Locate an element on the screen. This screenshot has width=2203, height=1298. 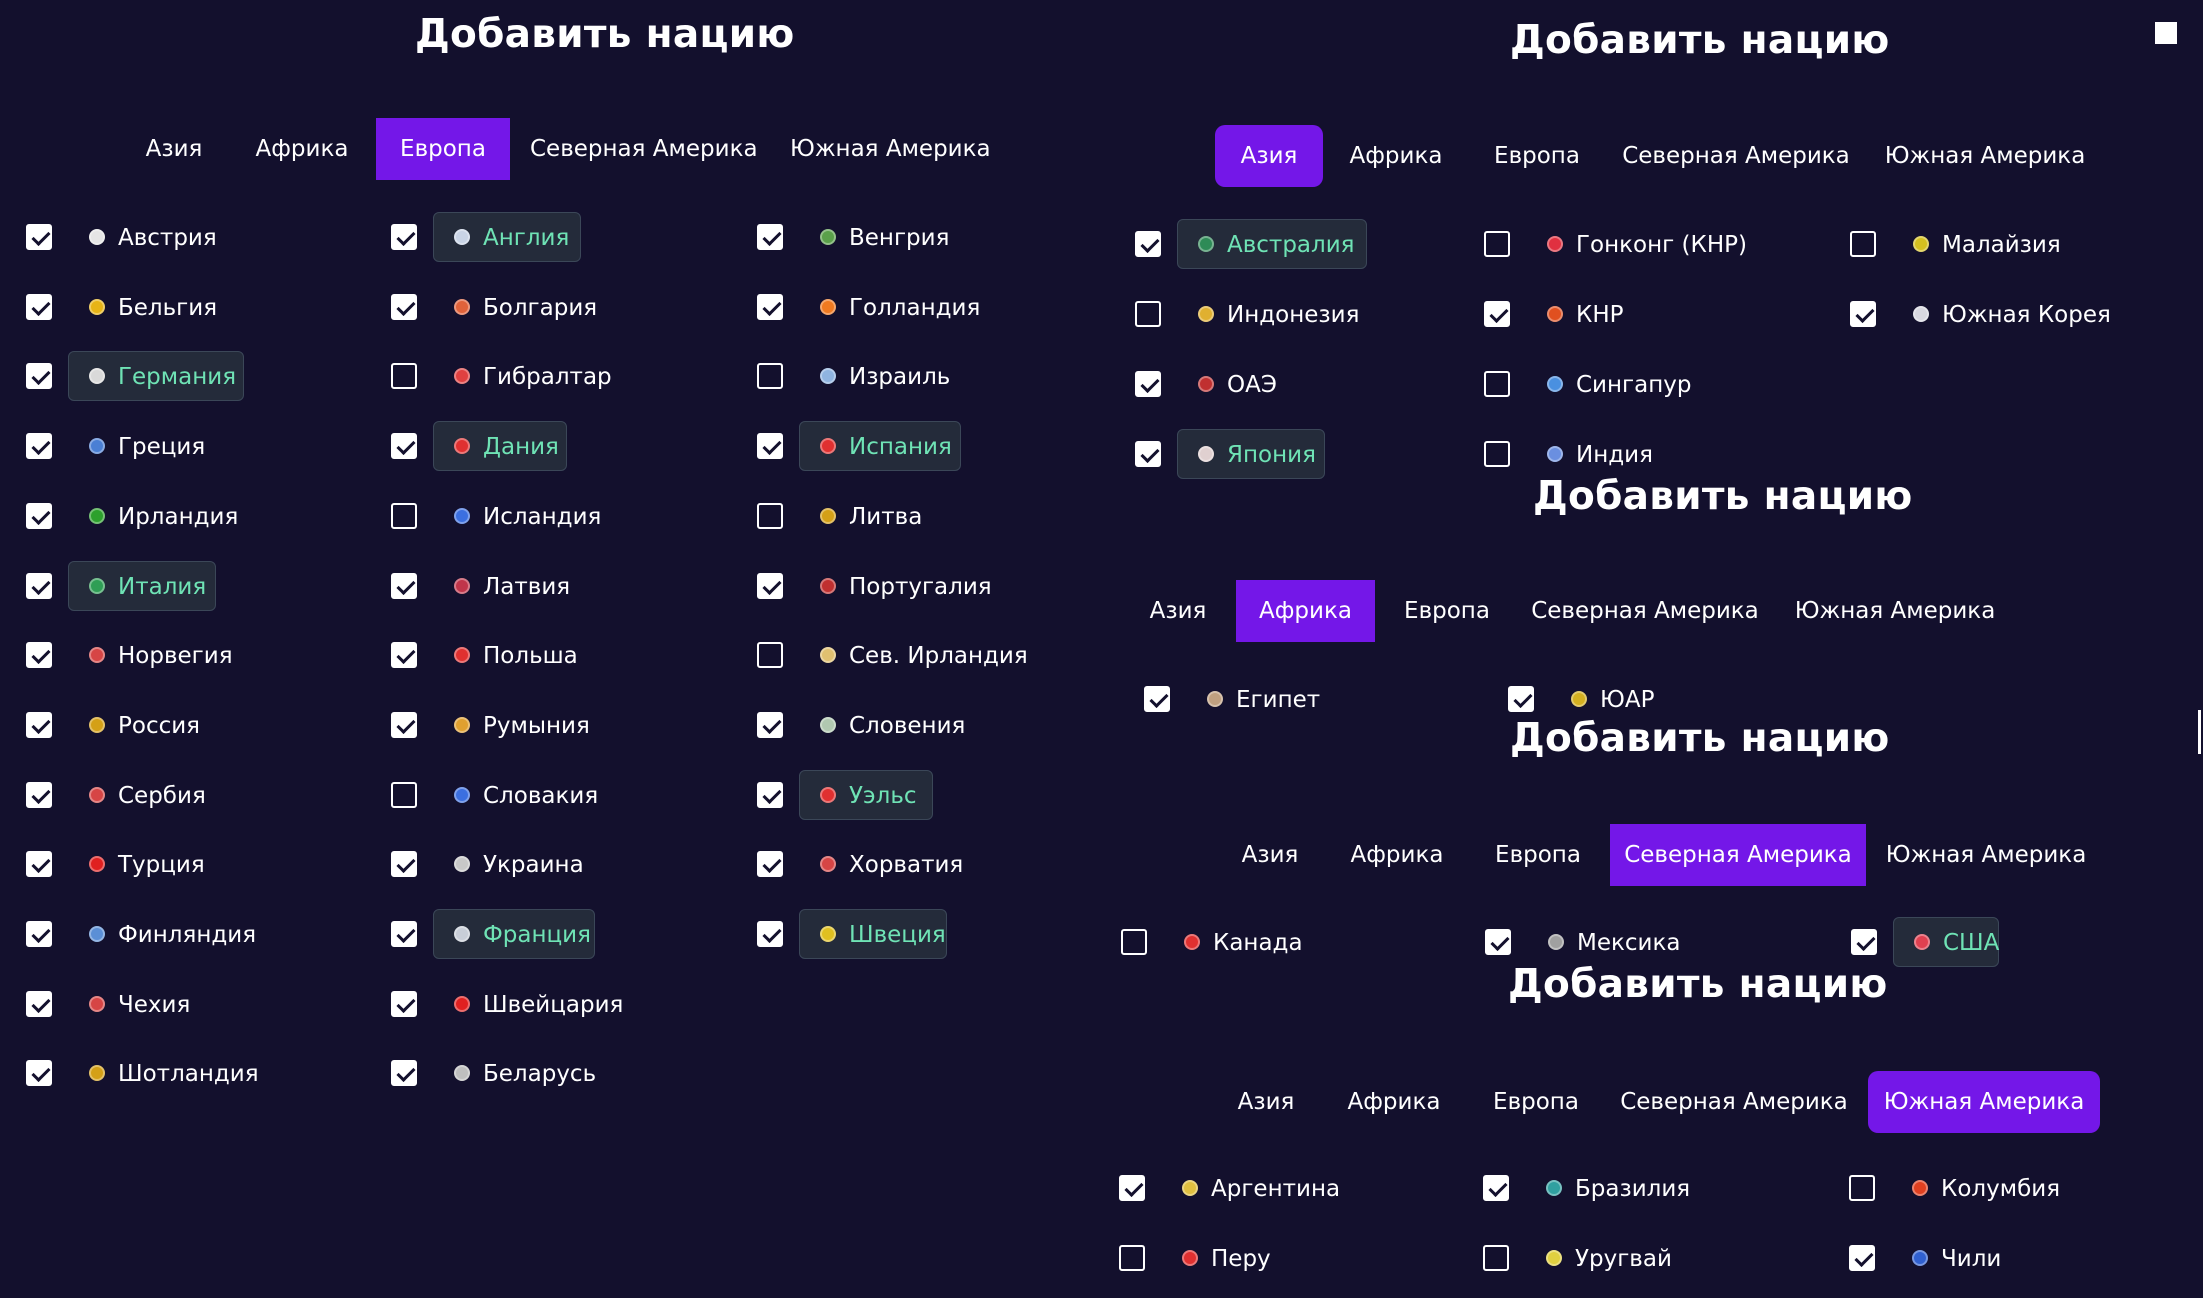
nation-item: Турция is located at coordinates (196, 865).